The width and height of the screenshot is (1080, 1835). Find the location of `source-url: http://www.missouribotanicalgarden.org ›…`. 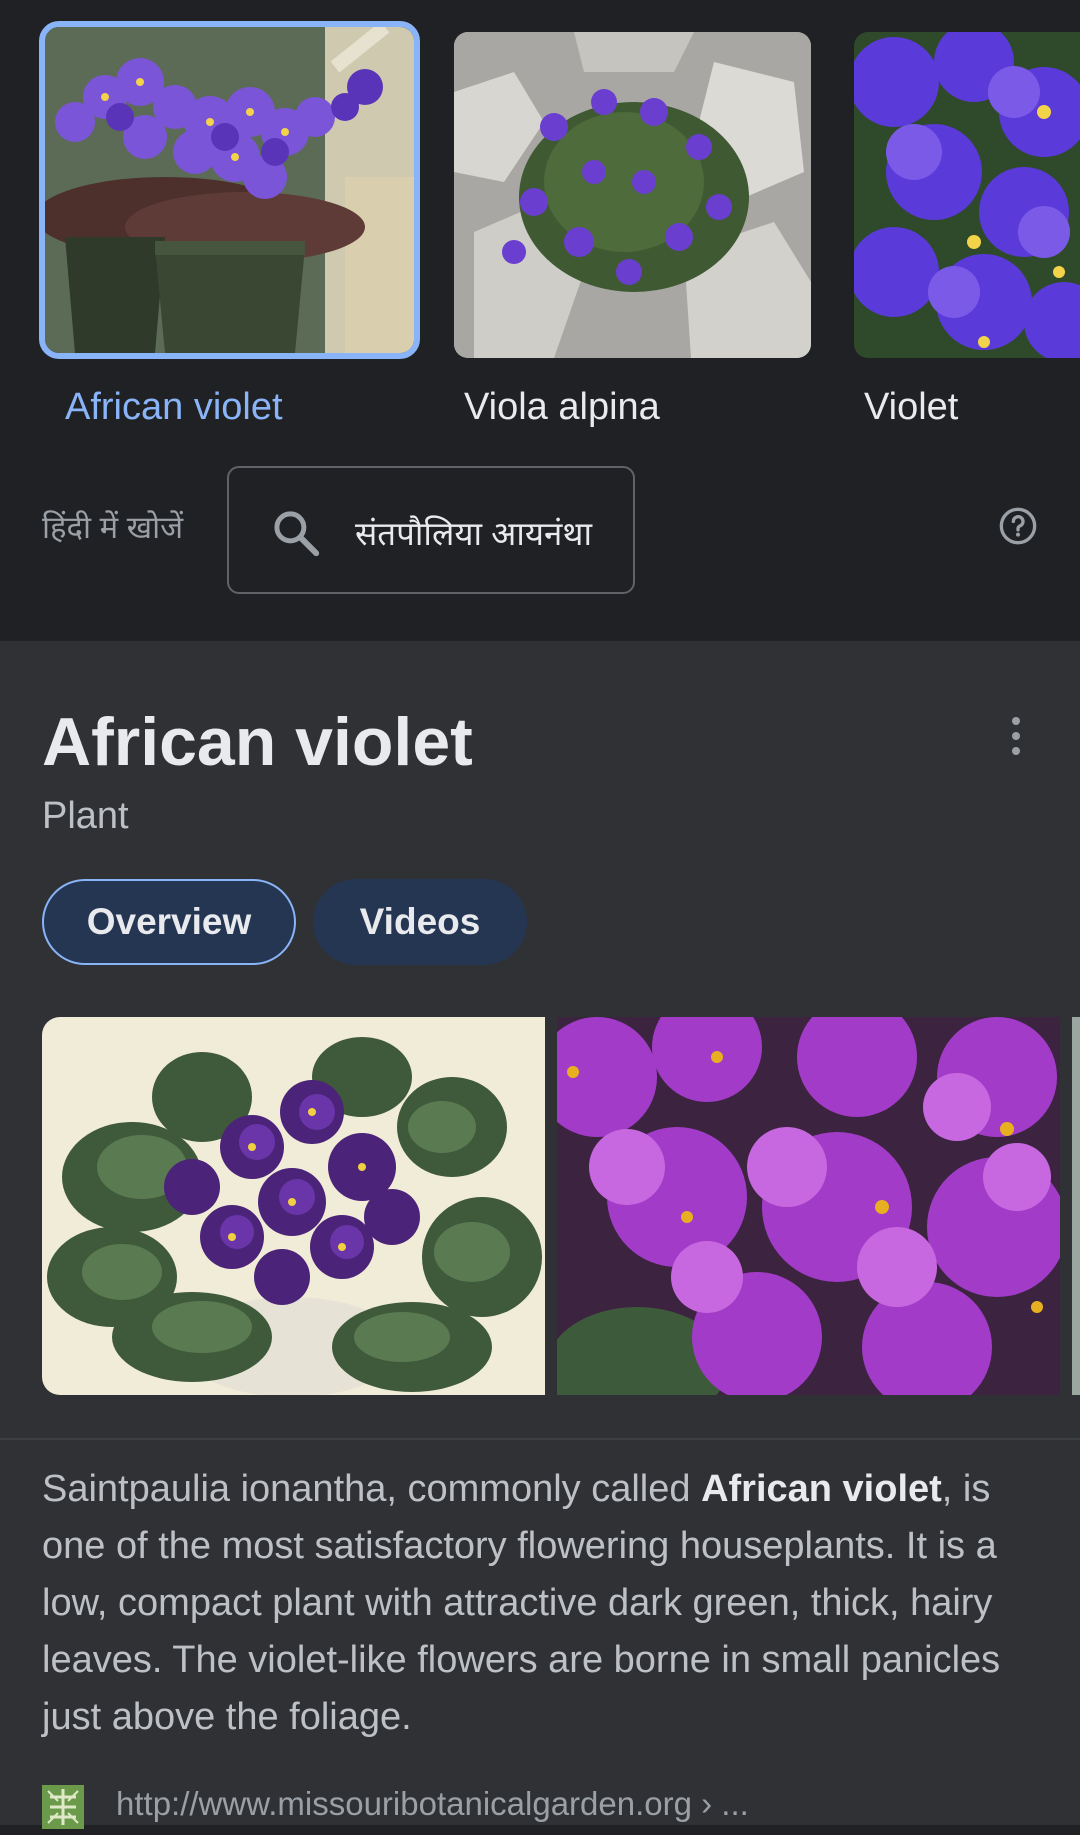

source-url: http://www.missouribotanicalgarden.org ›… is located at coordinates (432, 1804).